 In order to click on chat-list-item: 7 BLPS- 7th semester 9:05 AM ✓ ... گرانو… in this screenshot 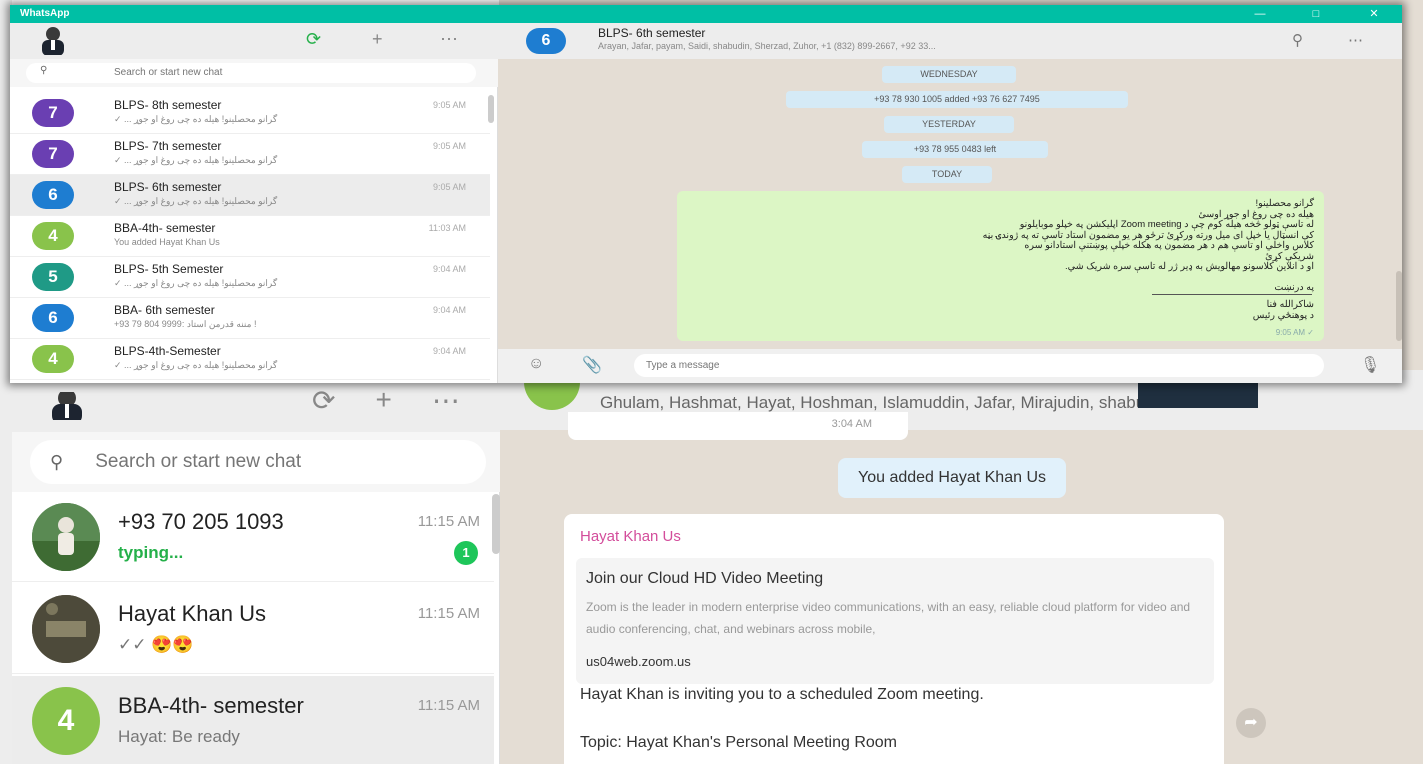, I will do `click(250, 154)`.